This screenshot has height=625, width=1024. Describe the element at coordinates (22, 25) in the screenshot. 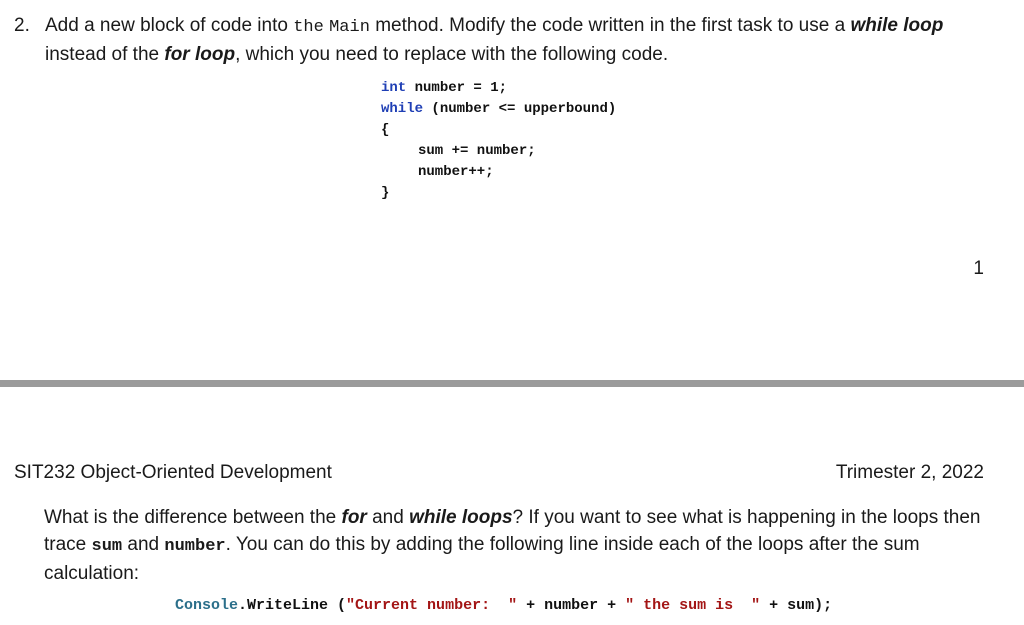

I see `task-number: 2.` at that location.